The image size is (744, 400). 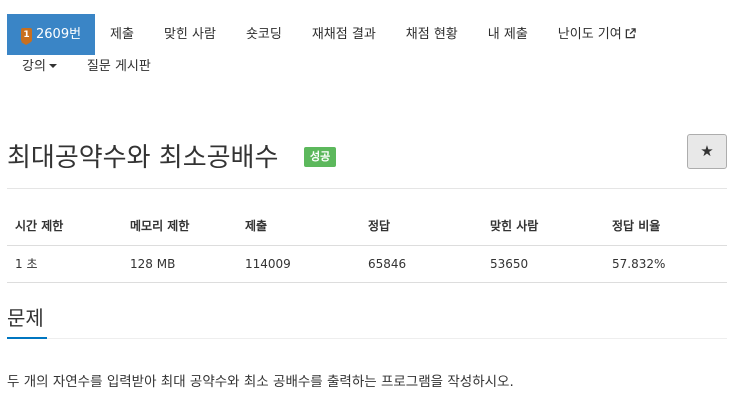 I want to click on value-submissions: 114009, so click(x=298, y=264).